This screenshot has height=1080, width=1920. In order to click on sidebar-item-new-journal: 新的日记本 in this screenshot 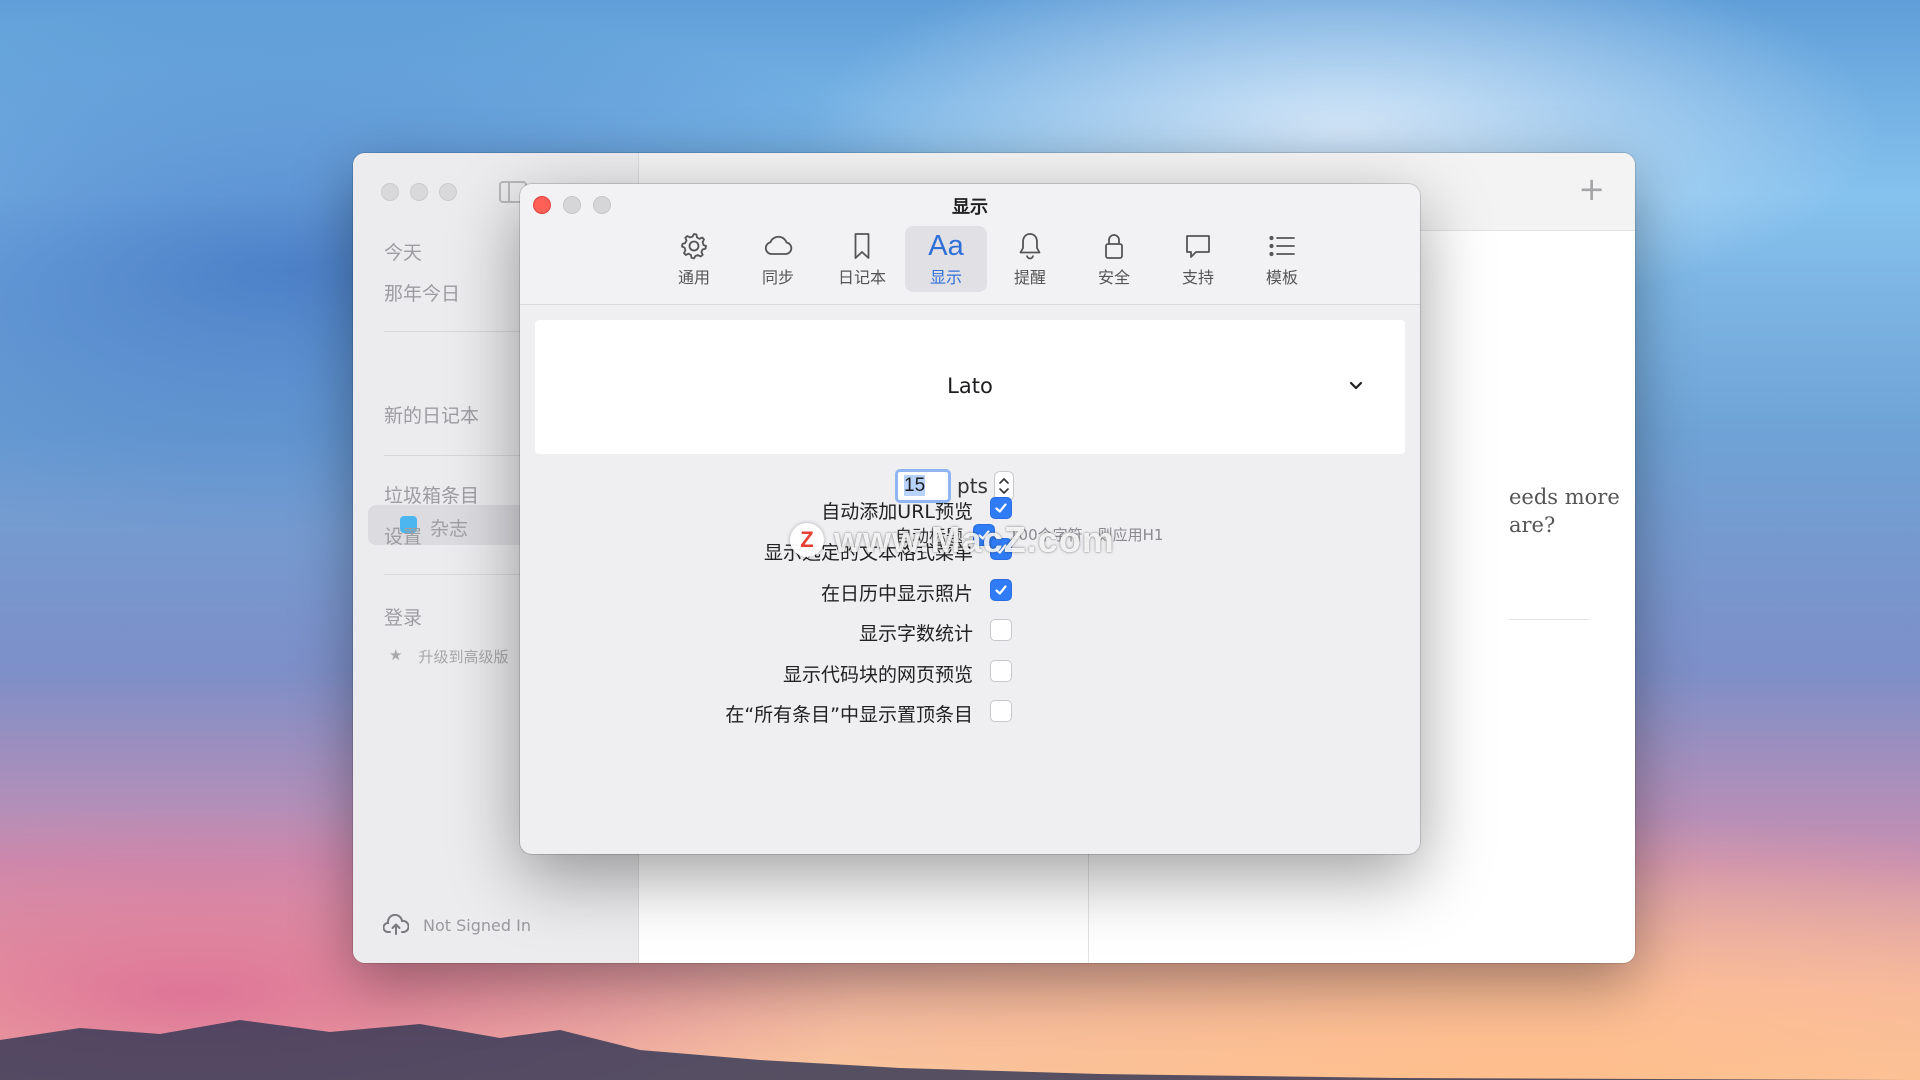, I will do `click(431, 414)`.